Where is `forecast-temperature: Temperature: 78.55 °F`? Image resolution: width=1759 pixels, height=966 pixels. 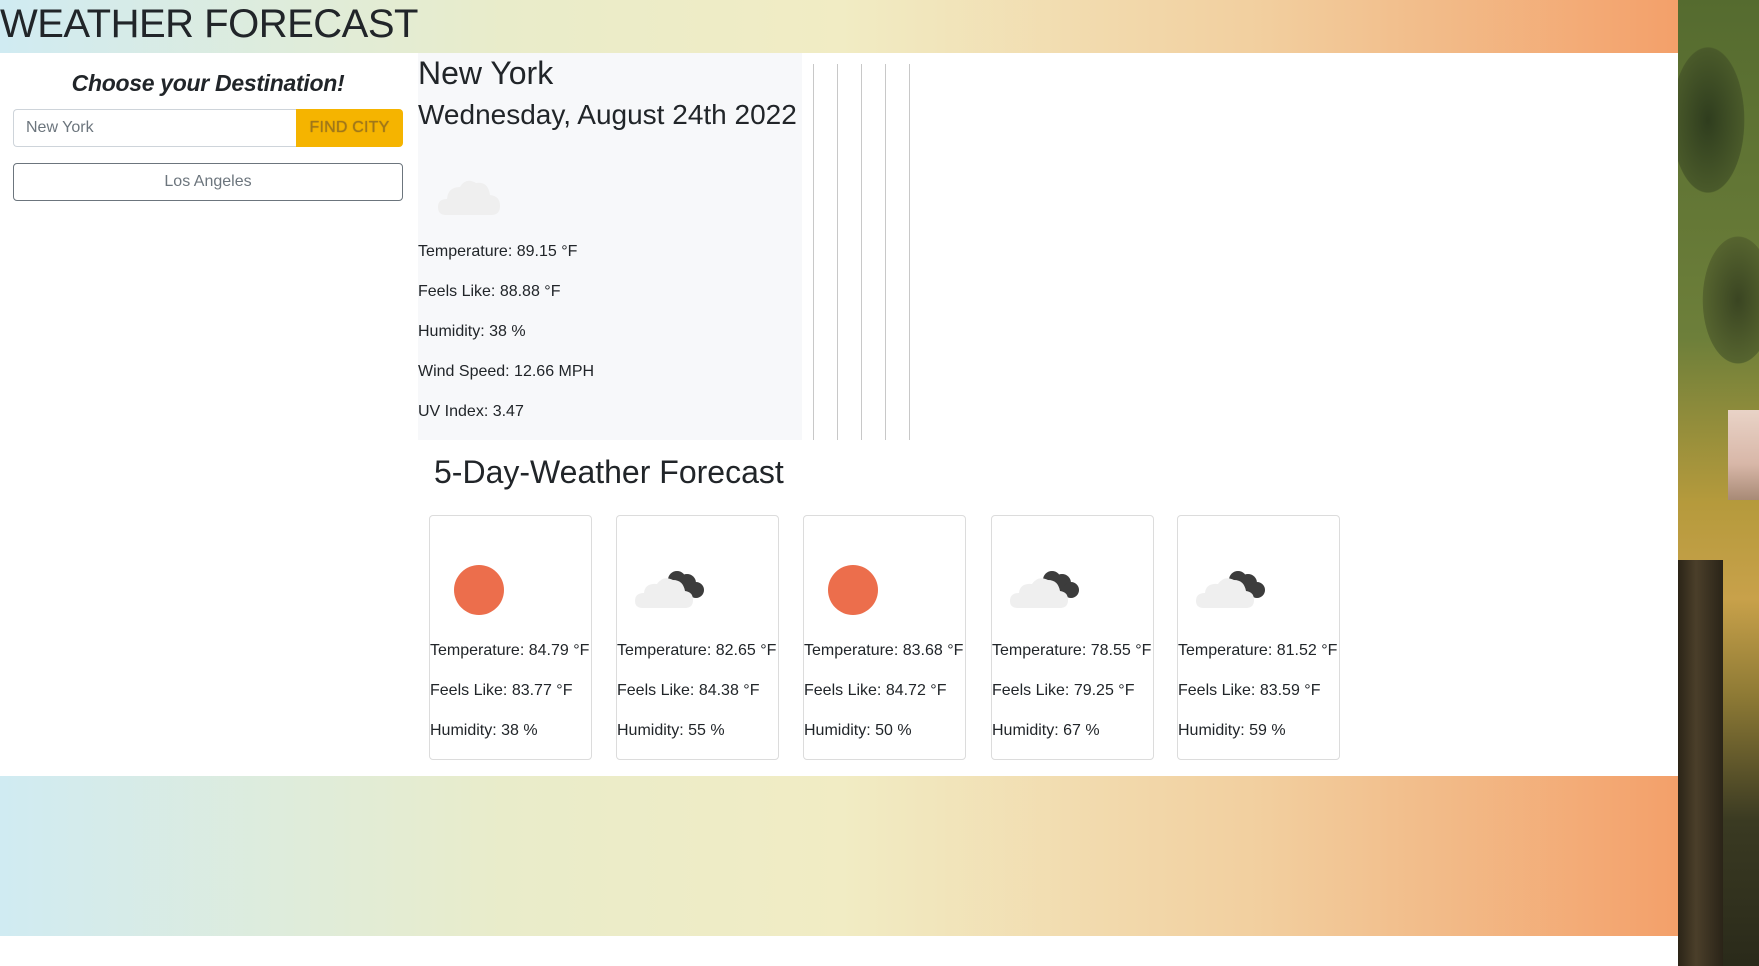 forecast-temperature: Temperature: 78.55 °F is located at coordinates (1072, 650).